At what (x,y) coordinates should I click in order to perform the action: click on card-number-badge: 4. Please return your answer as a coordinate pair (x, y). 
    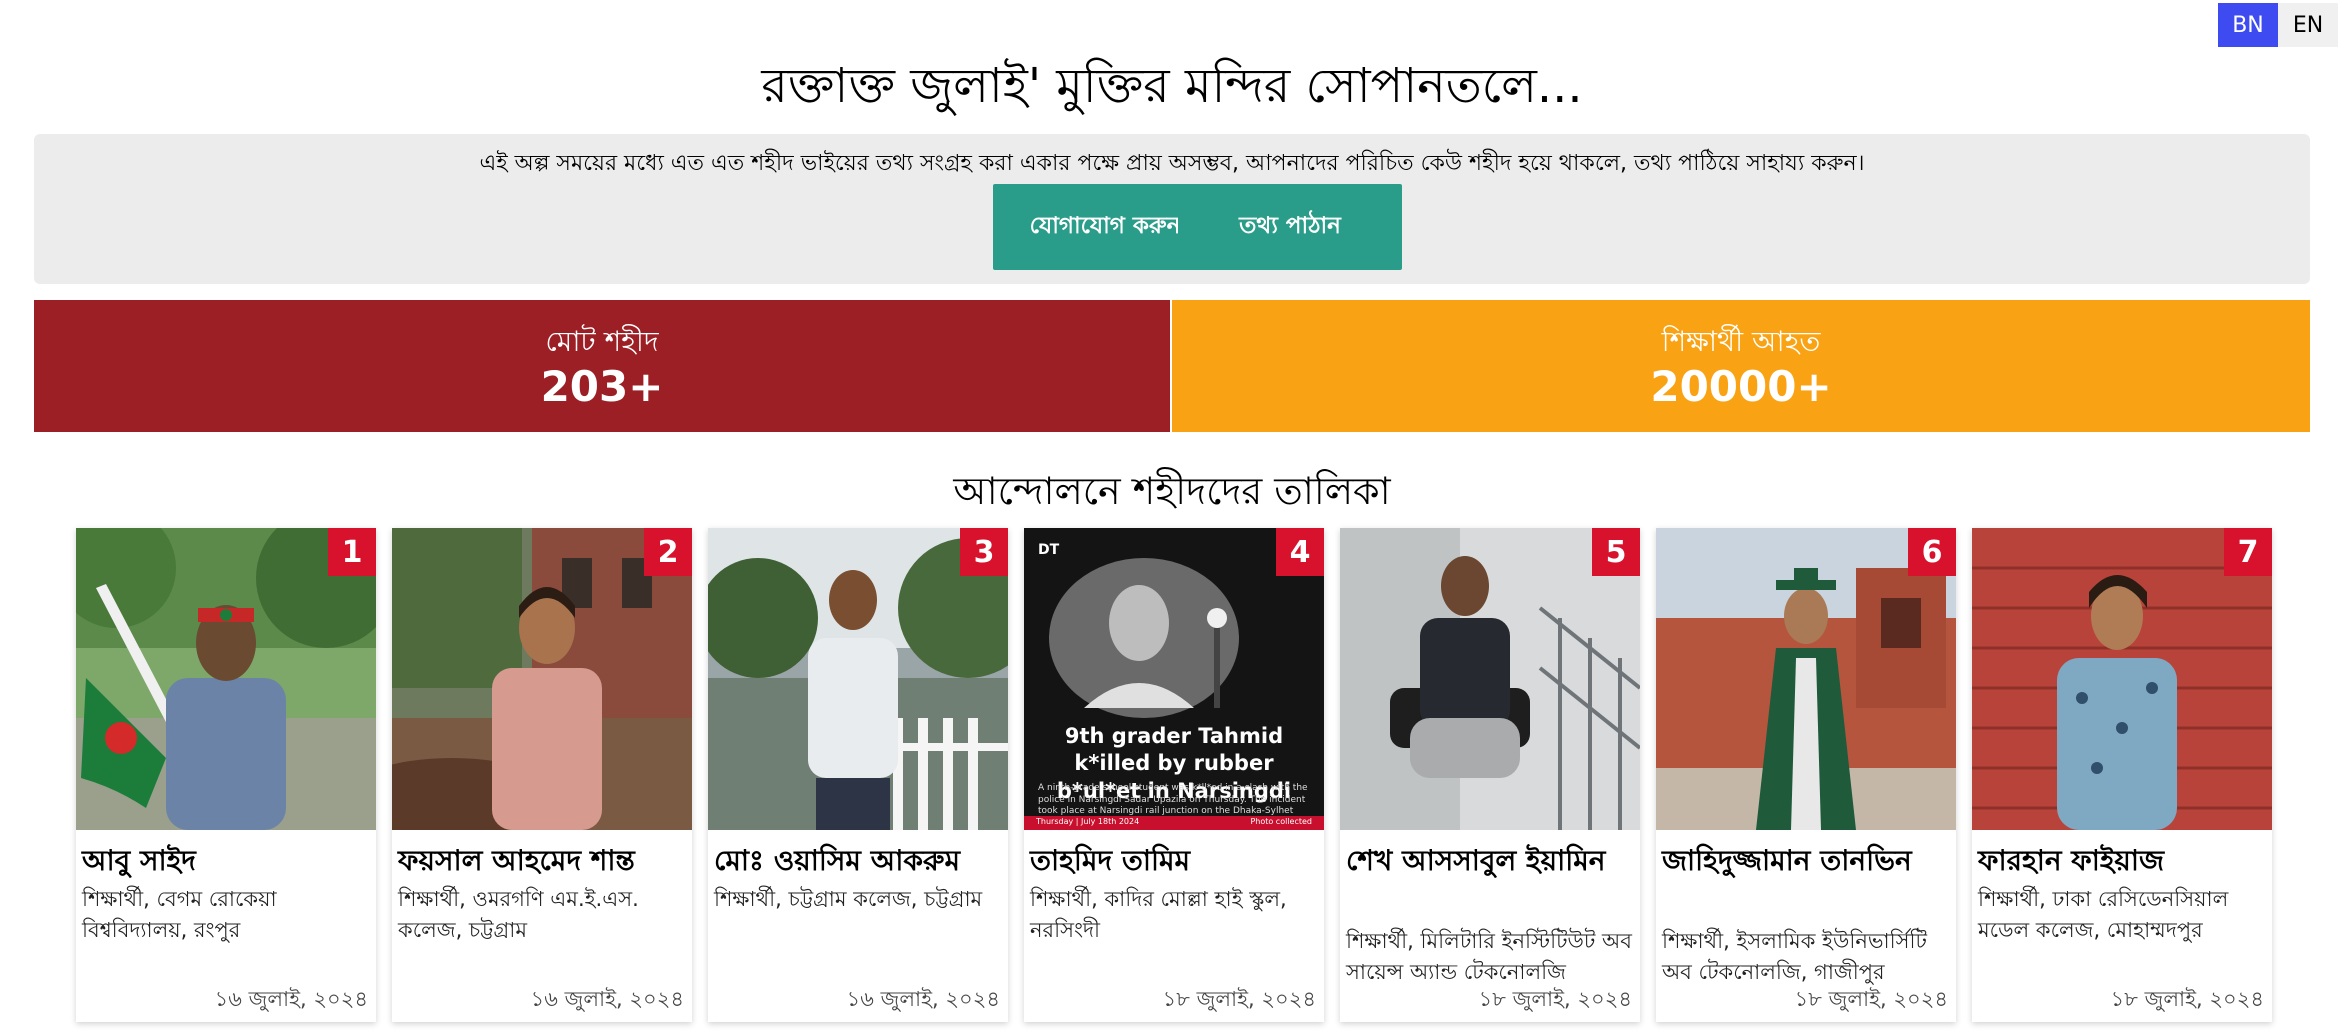
    Looking at the image, I should click on (1300, 552).